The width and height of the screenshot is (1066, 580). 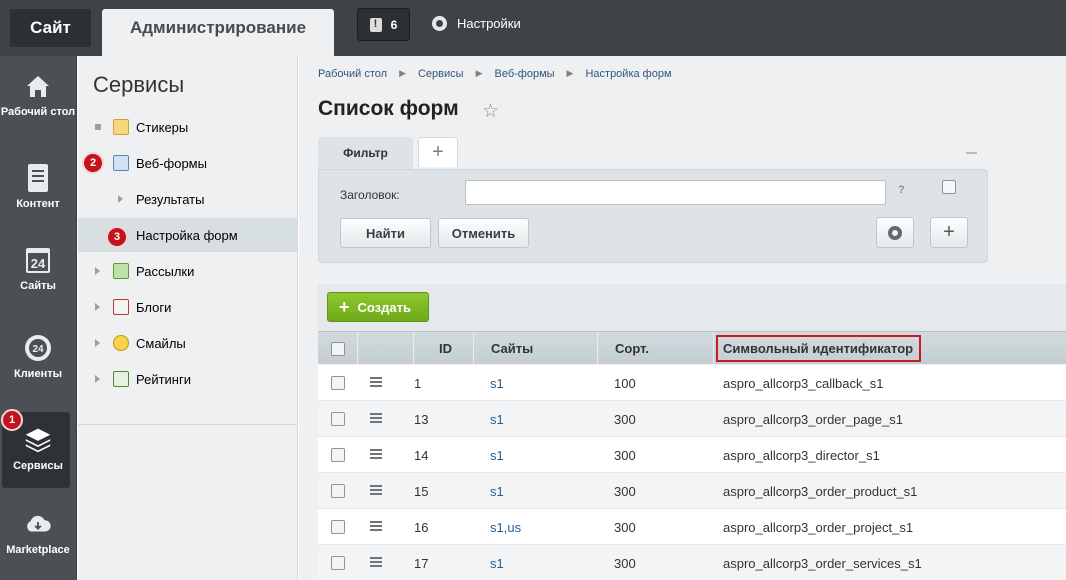 I want to click on services-item-webforms: Веб-формы, so click(x=187, y=163).